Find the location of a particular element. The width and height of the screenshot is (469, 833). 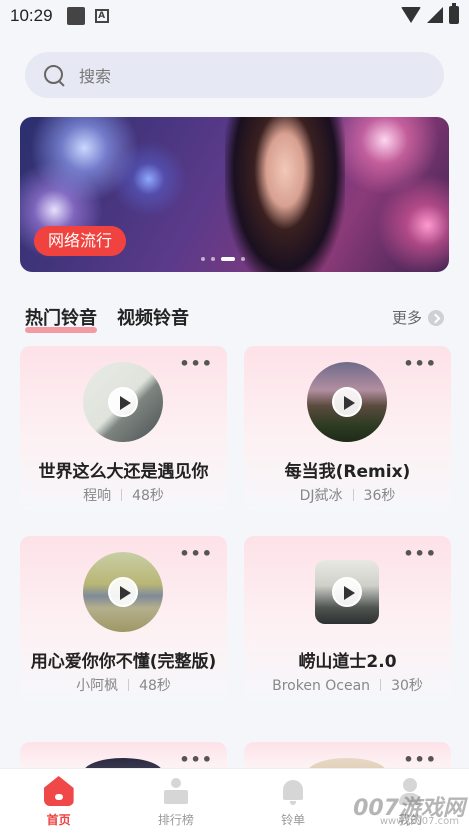

notification-a-icon: A is located at coordinates (101, 16).